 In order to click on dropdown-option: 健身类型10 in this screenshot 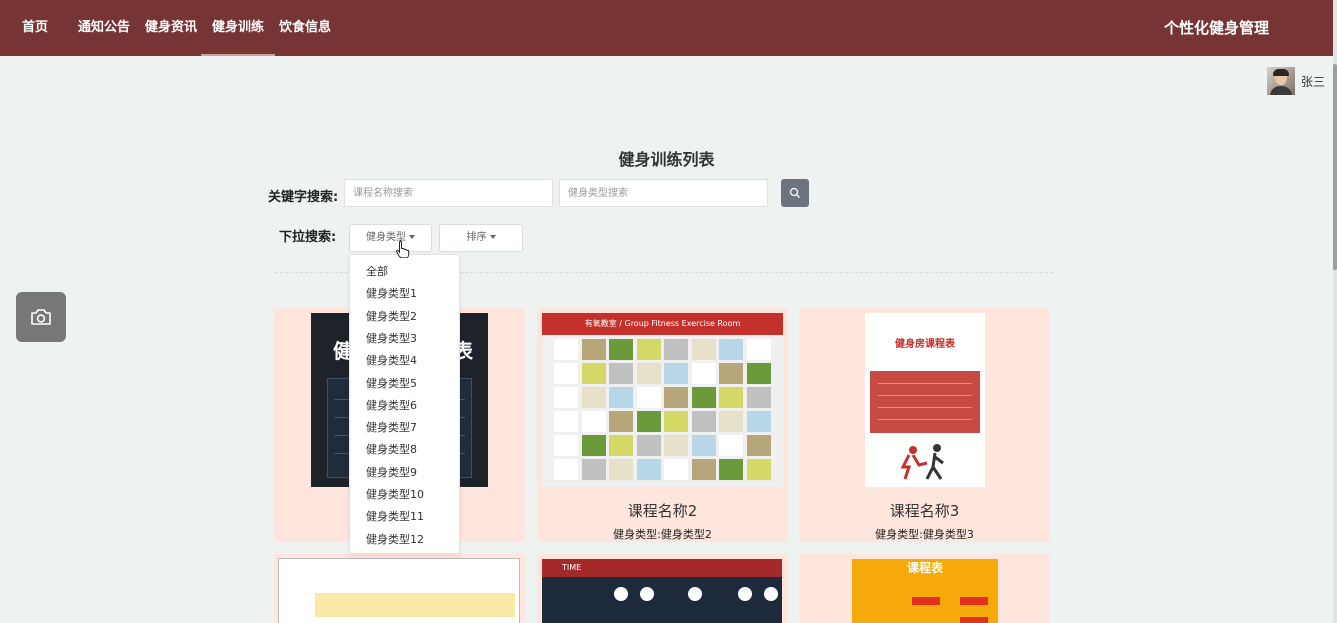, I will do `click(395, 495)`.